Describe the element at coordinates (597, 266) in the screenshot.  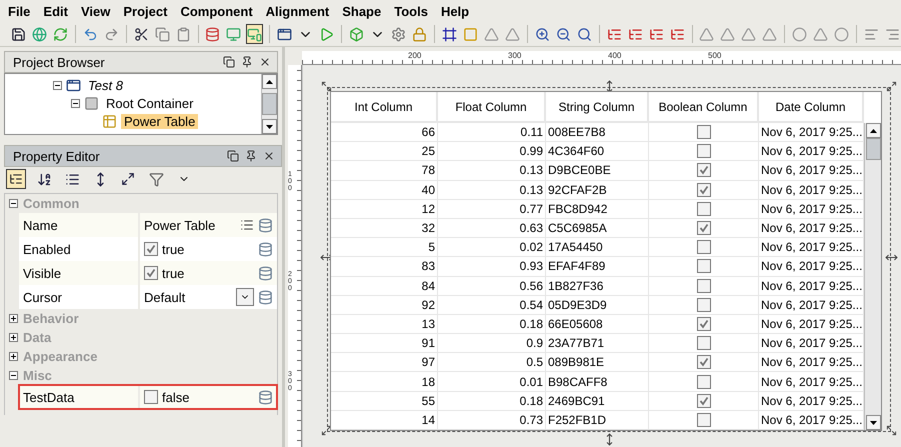
I see `table-cell: EFAF4F89` at that location.